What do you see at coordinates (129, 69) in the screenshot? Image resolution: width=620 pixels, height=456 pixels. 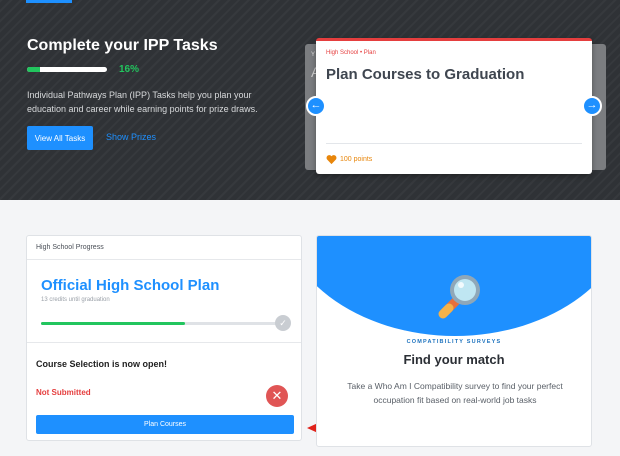 I see `ipp-progress-percent: 16%` at bounding box center [129, 69].